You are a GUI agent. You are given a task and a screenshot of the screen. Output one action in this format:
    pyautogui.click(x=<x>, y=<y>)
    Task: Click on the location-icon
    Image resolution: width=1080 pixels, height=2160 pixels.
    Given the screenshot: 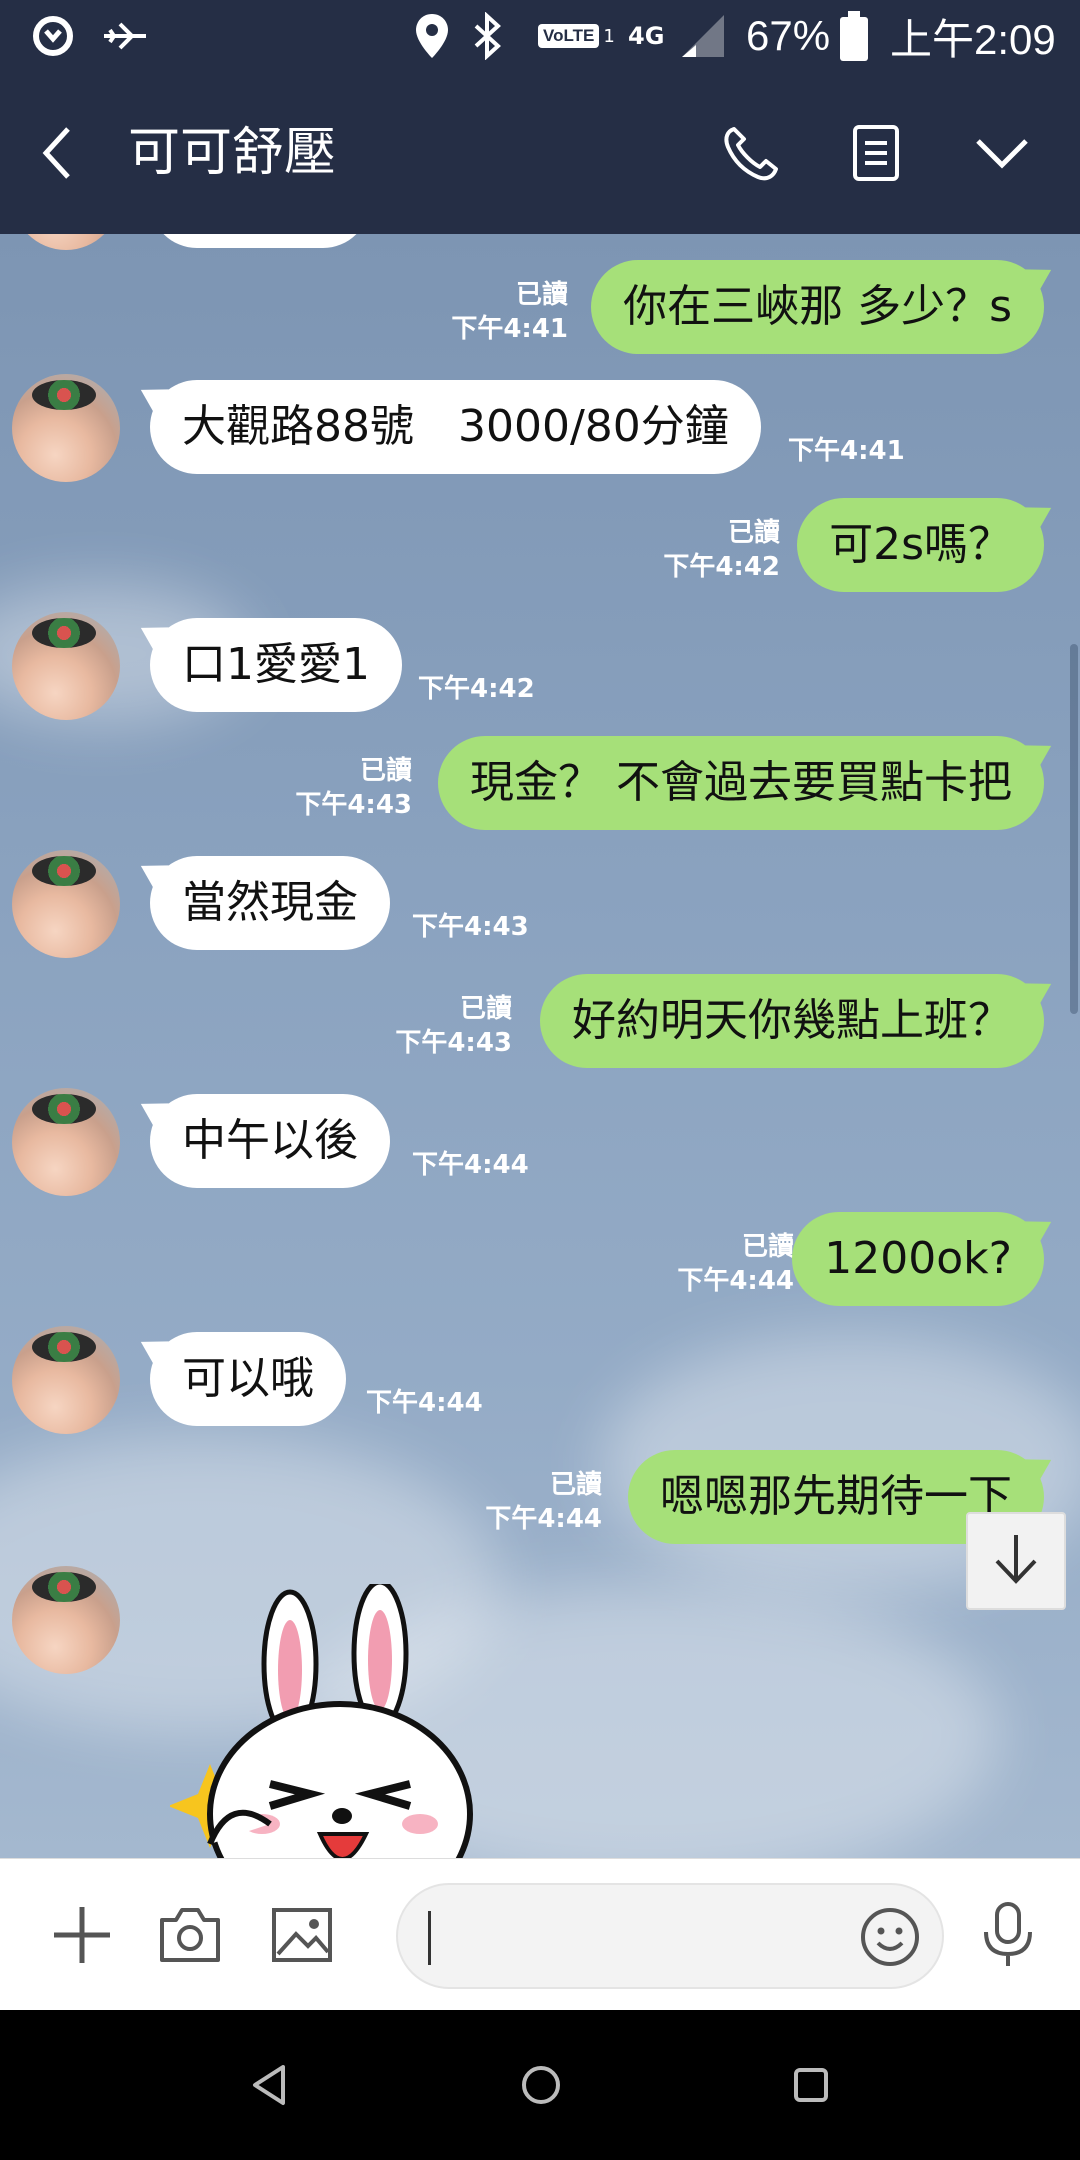 What is the action you would take?
    pyautogui.click(x=432, y=36)
    